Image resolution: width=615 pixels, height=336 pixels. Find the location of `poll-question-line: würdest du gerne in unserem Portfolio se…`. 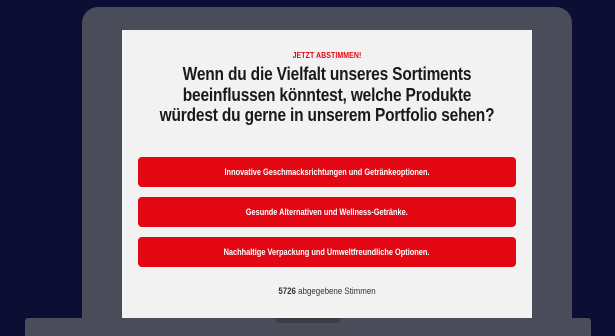

poll-question-line: würdest du gerne in unserem Portfolio se… is located at coordinates (327, 115).